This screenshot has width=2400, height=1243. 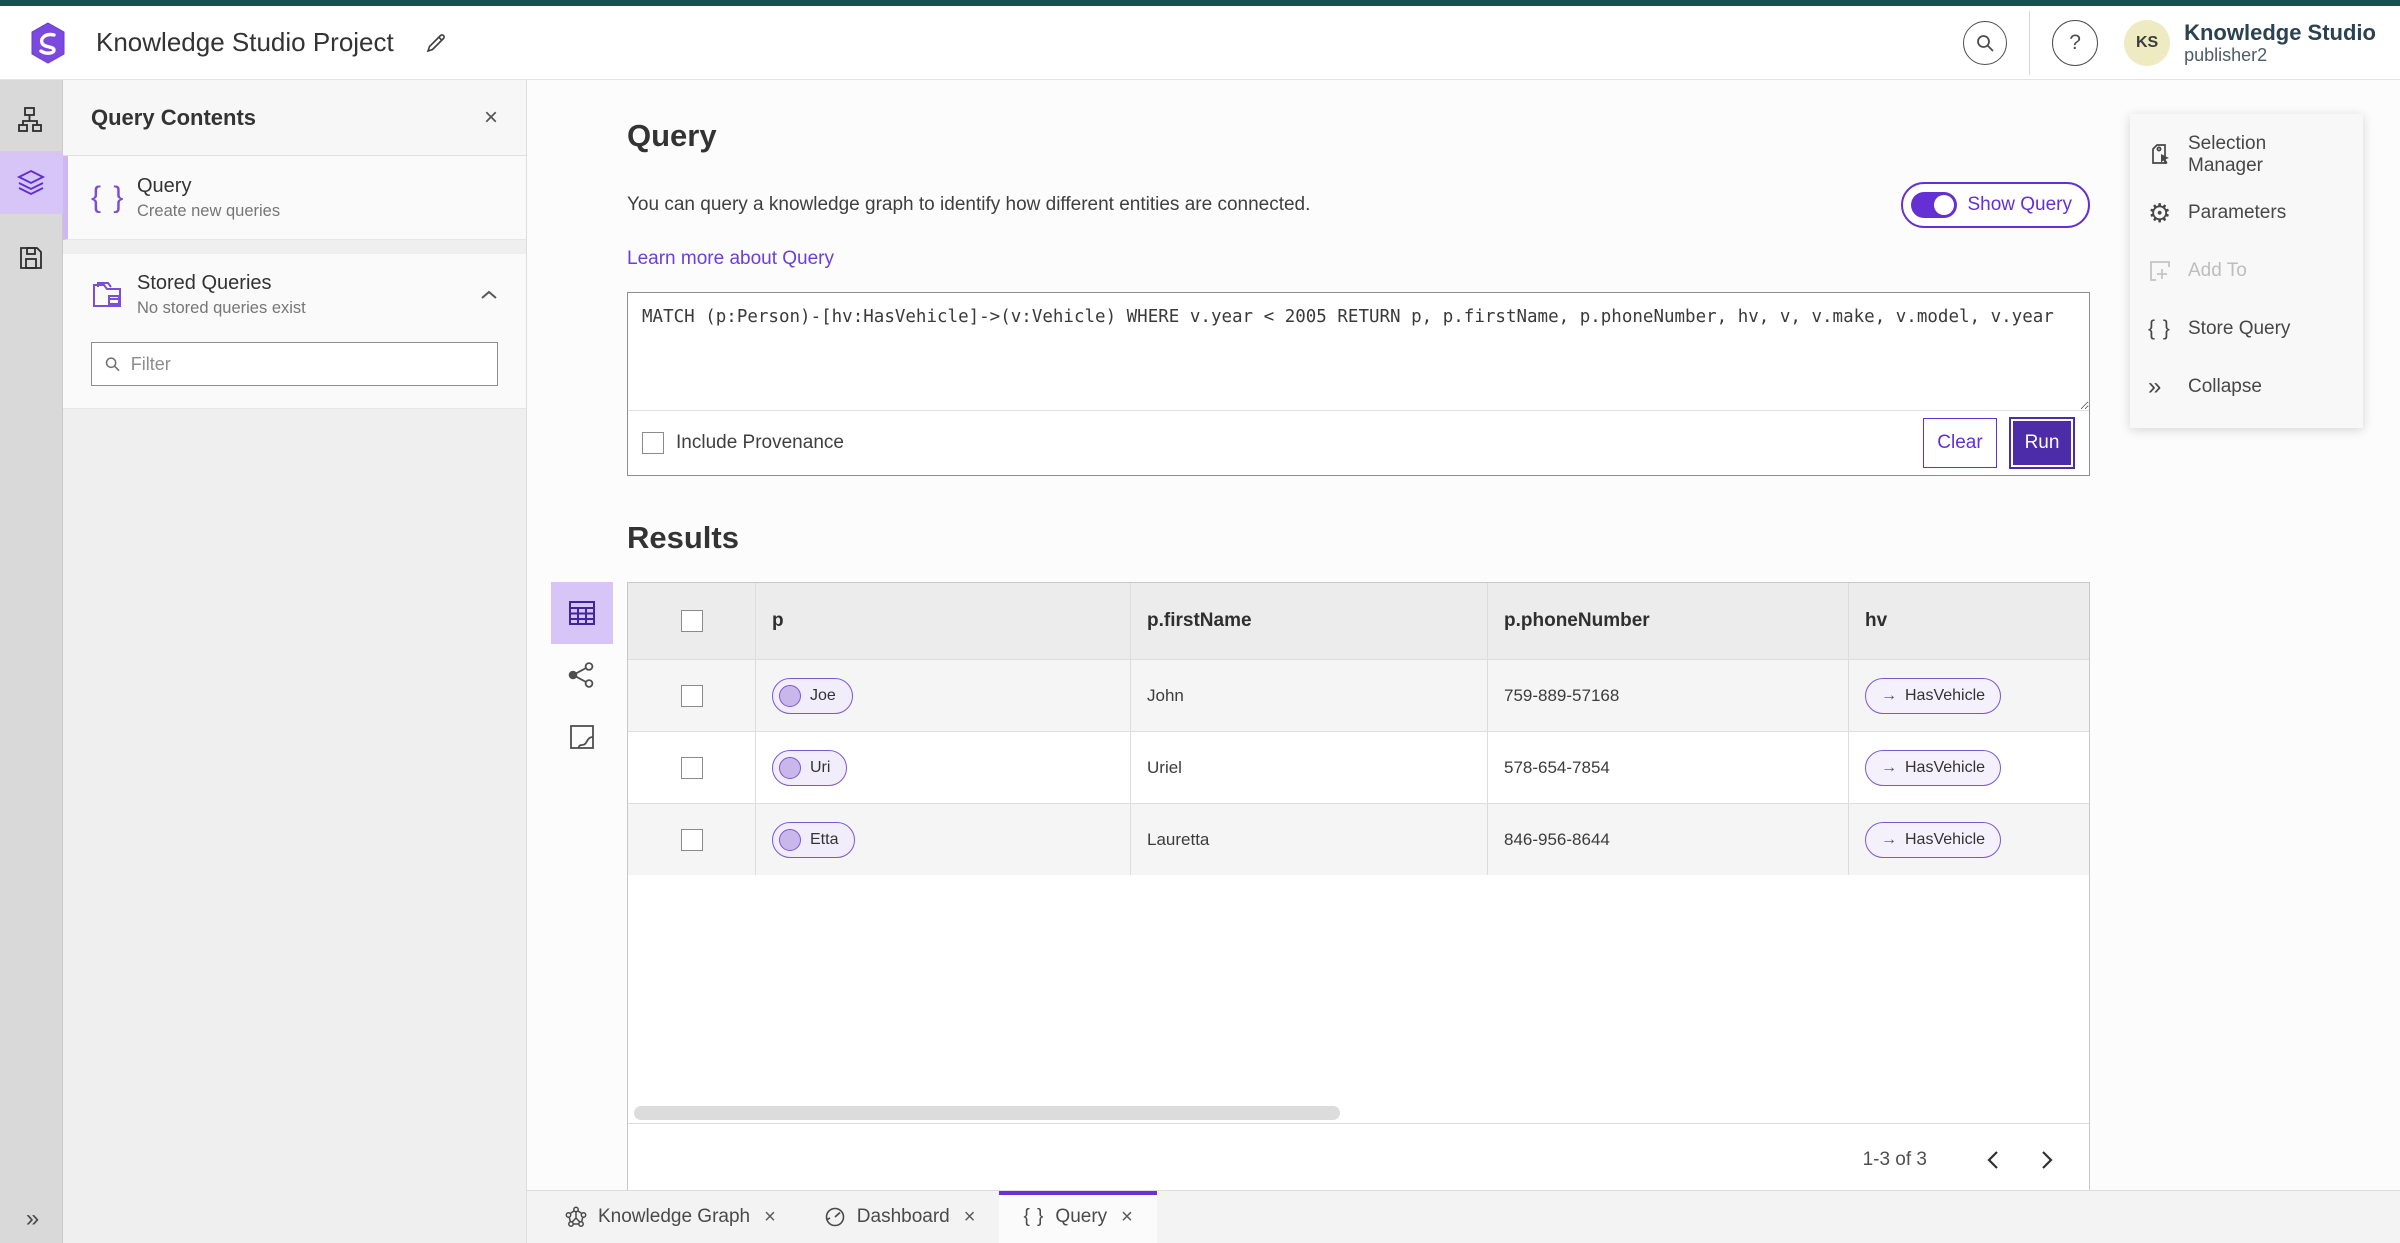 I want to click on user-avatar: KS, so click(x=2147, y=42).